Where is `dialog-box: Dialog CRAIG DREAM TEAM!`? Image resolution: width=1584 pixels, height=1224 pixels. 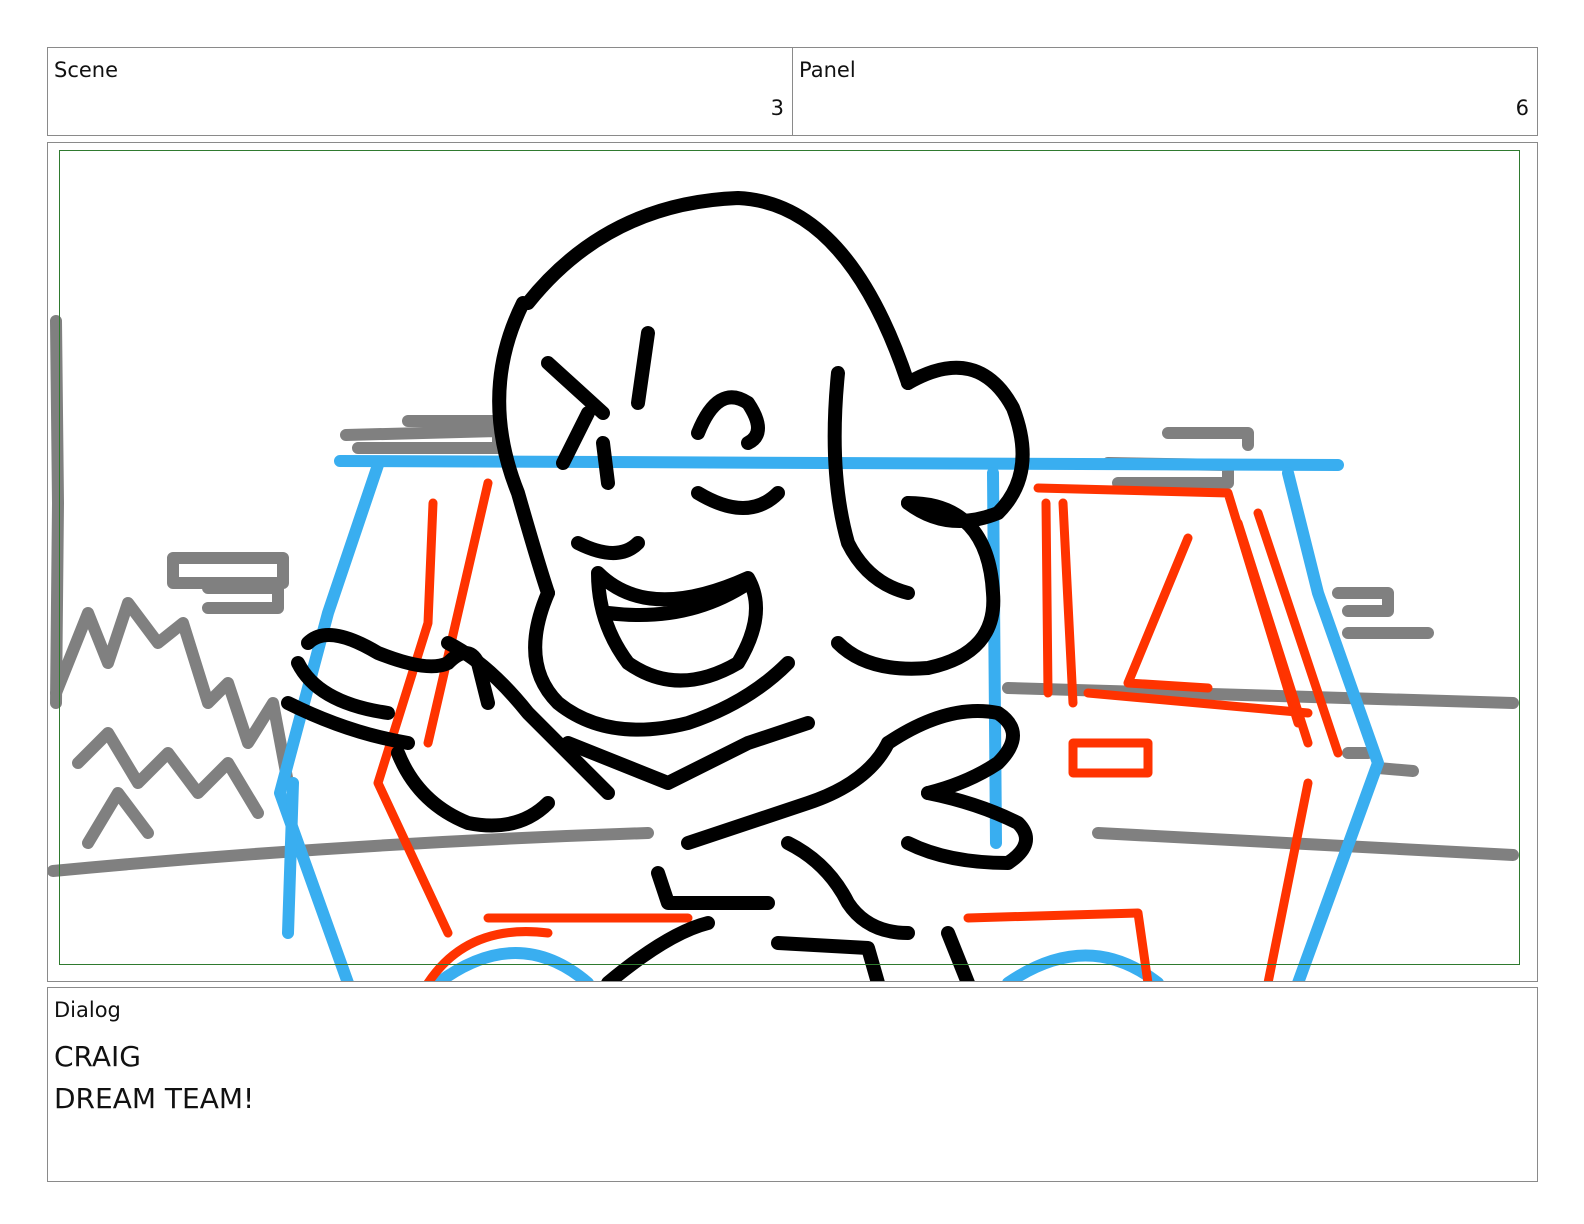
dialog-box: Dialog CRAIG DREAM TEAM! is located at coordinates (792, 1084).